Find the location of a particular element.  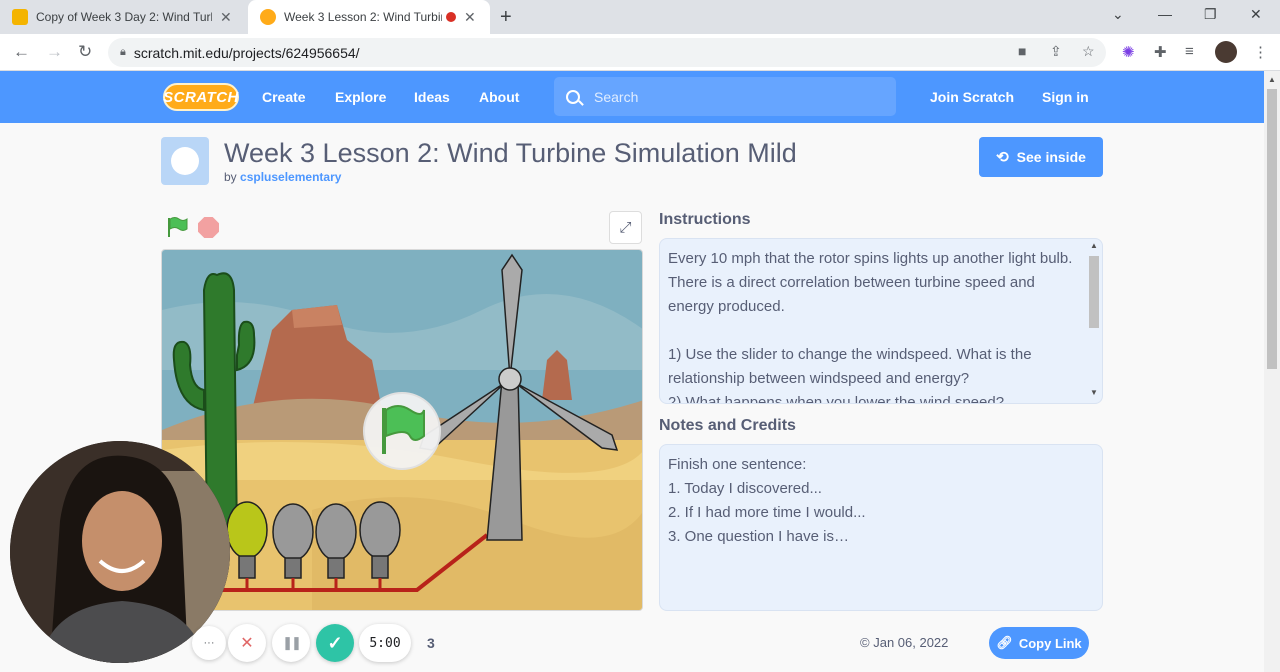

recorder-more-button: ··· is located at coordinates (209, 643).